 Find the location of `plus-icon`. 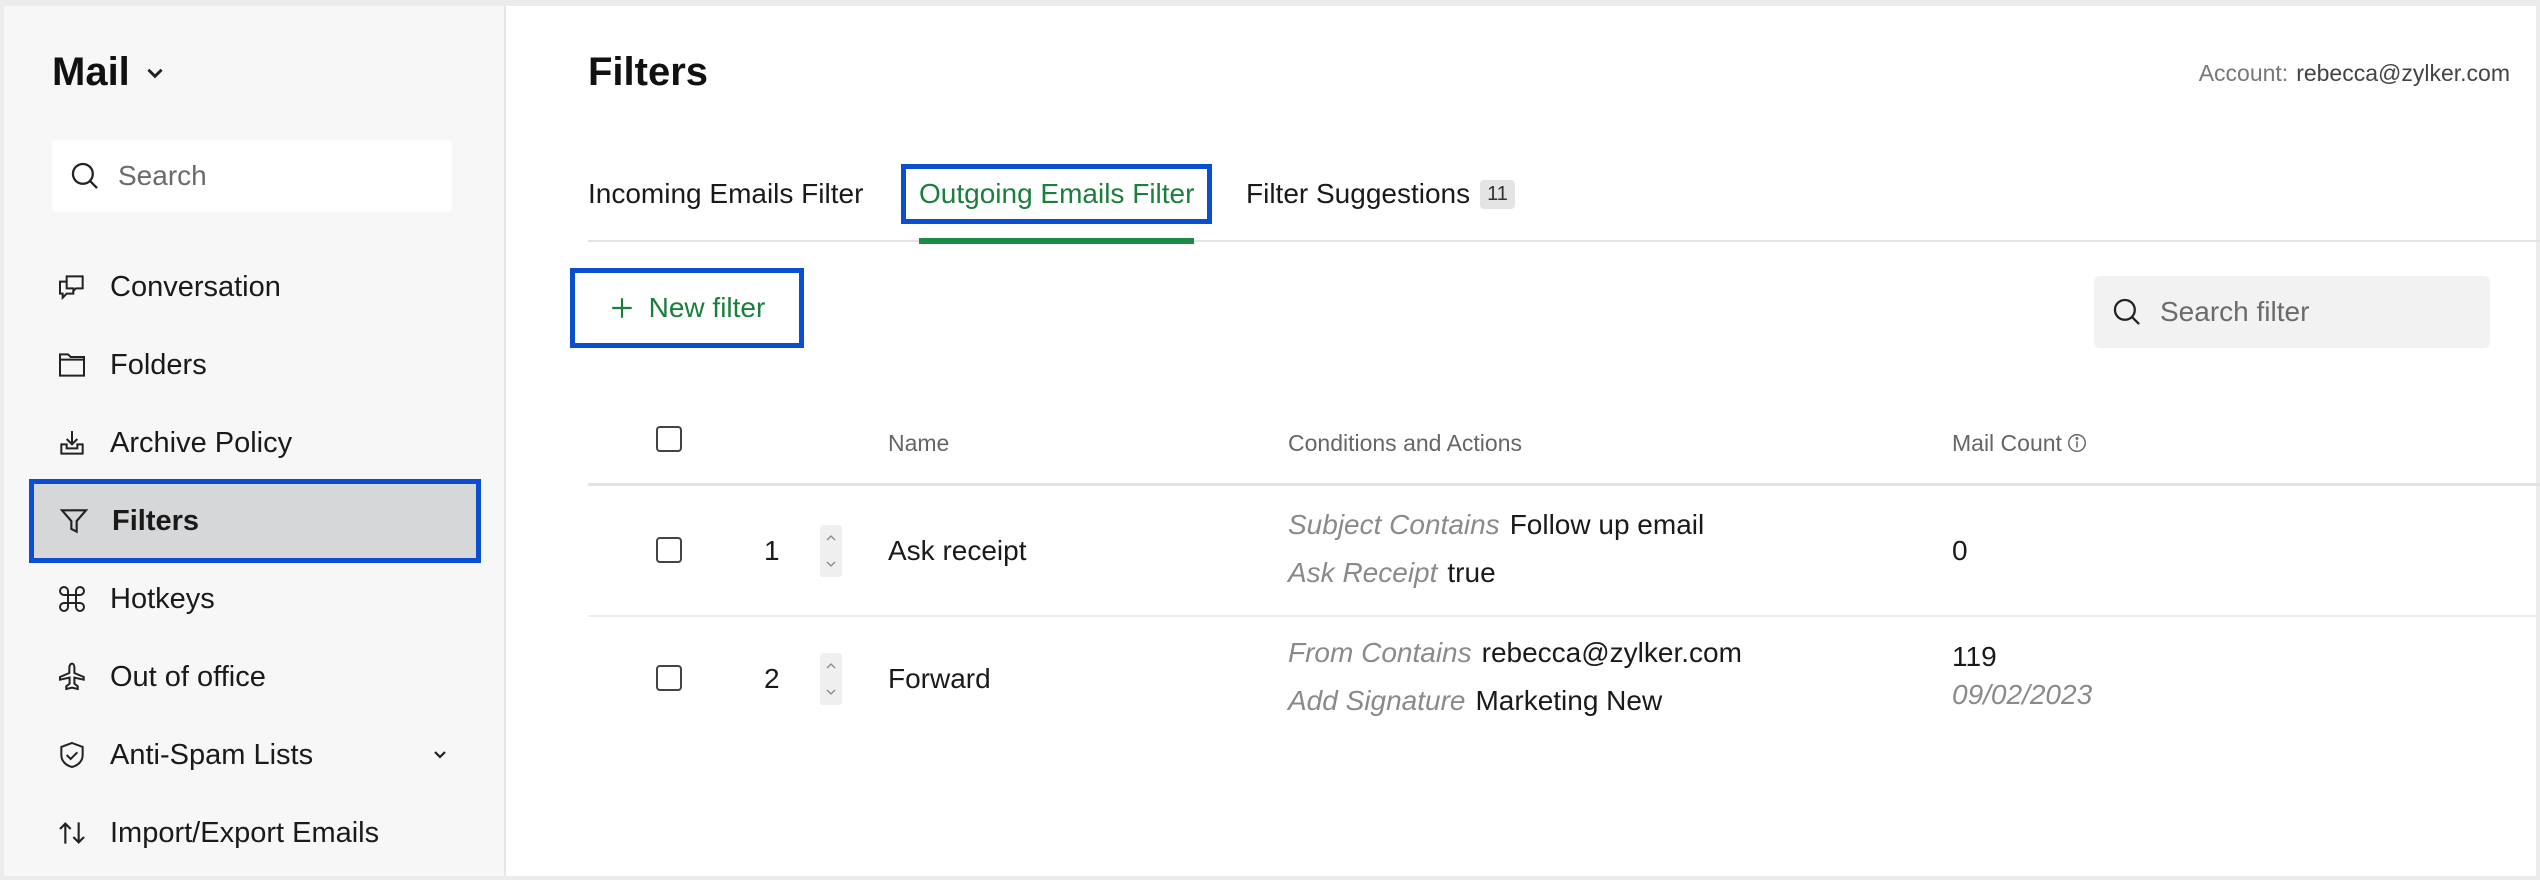

plus-icon is located at coordinates (621, 308).